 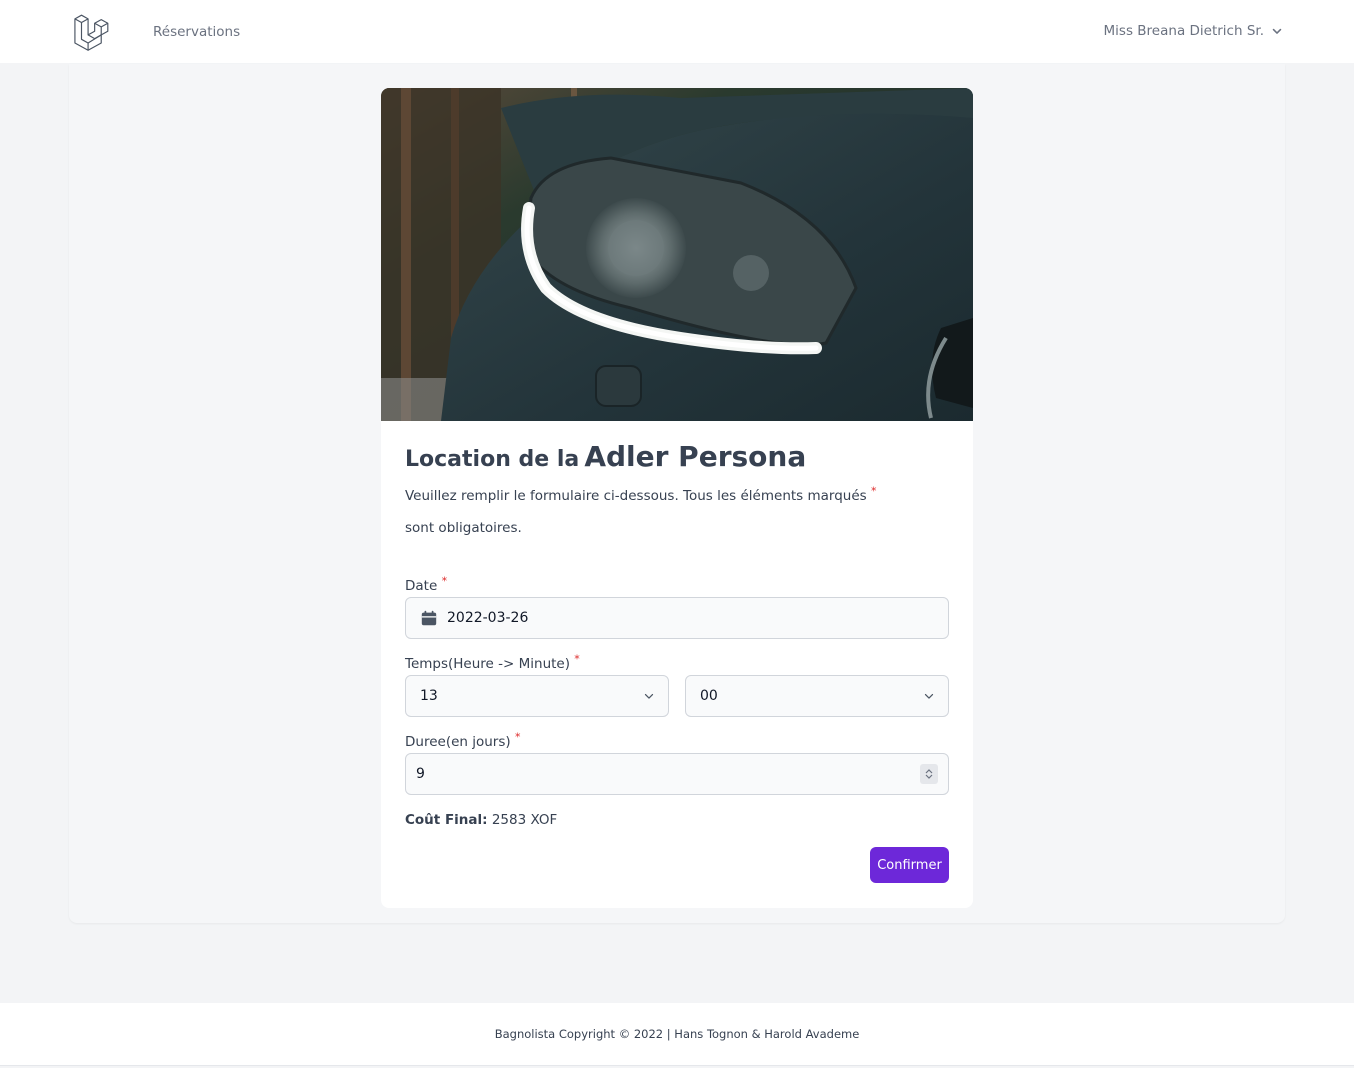 I want to click on page-title: Location de la Adler Persona, so click(x=605, y=456).